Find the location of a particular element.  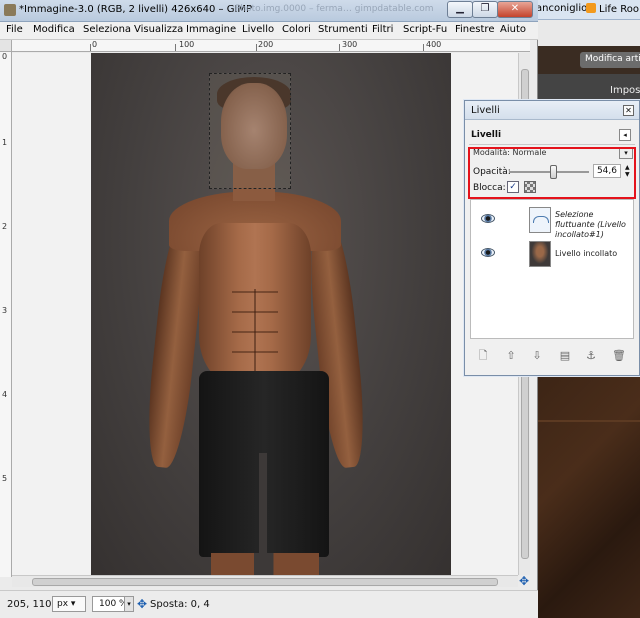

floating-selection-outline is located at coordinates (250, 131).